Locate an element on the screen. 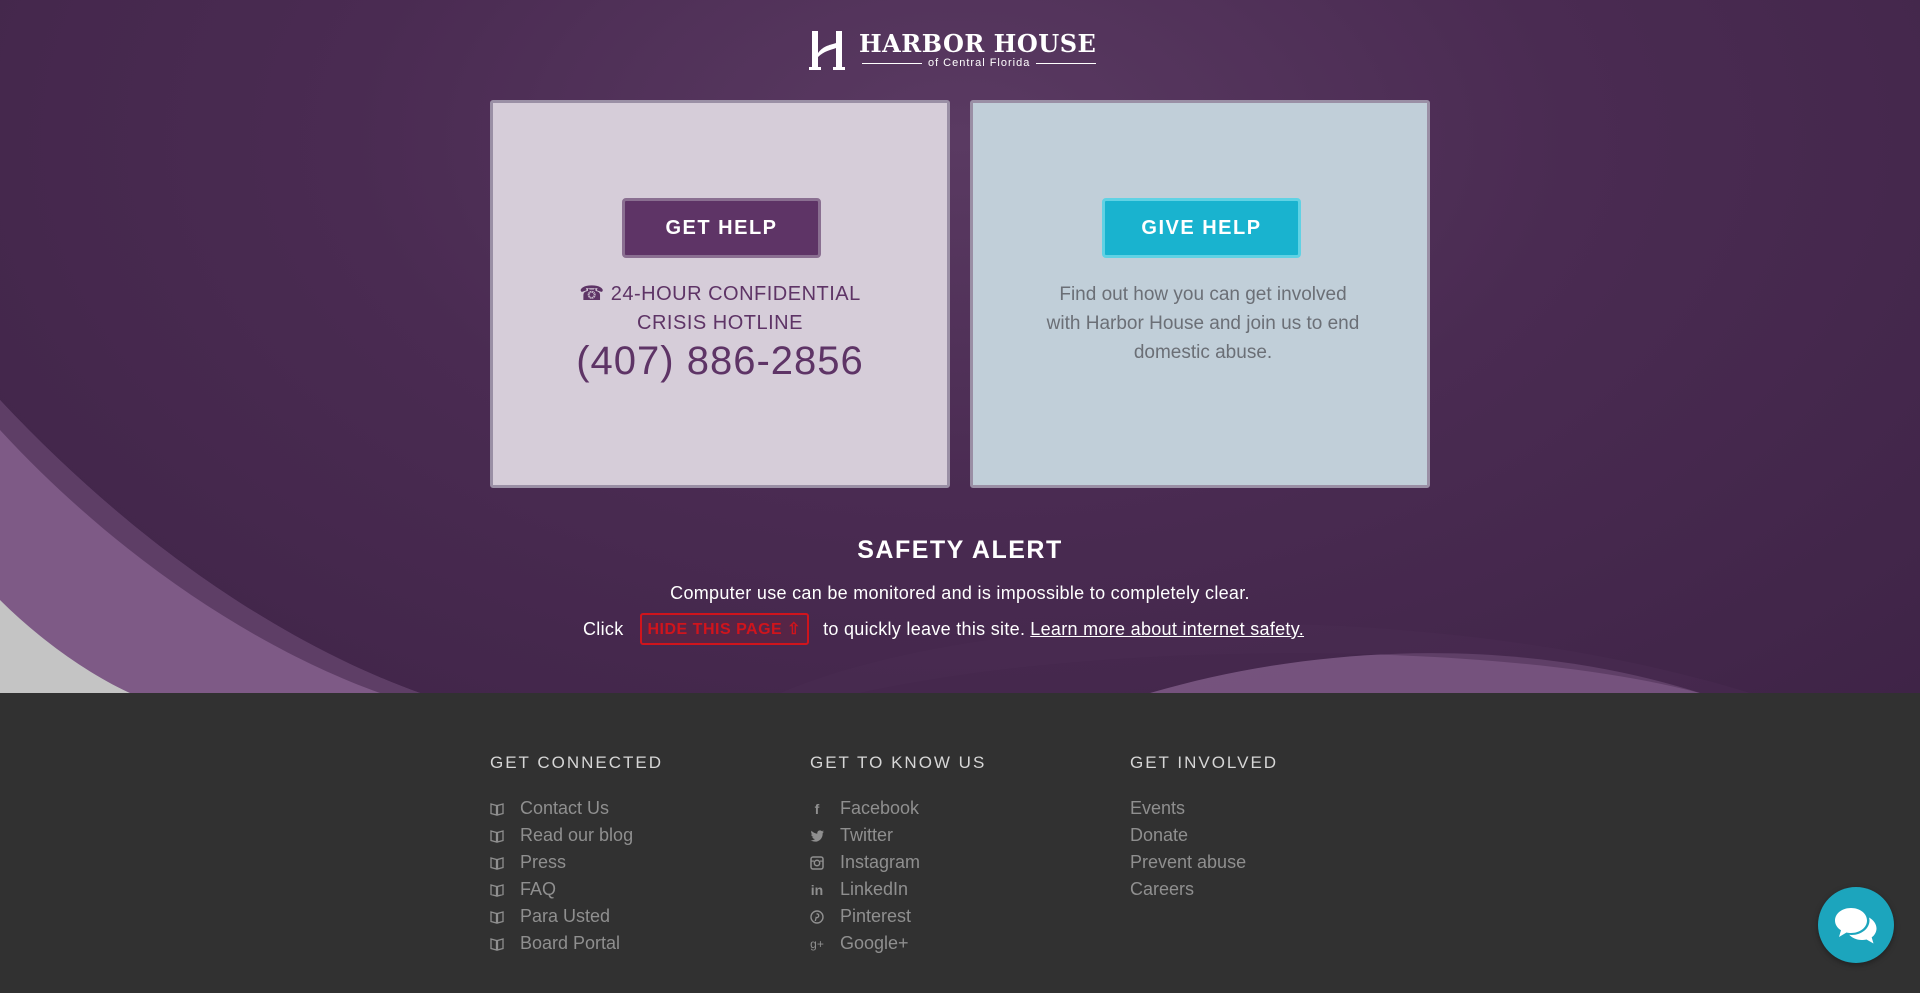  footer-link-label: Press is located at coordinates (543, 862).